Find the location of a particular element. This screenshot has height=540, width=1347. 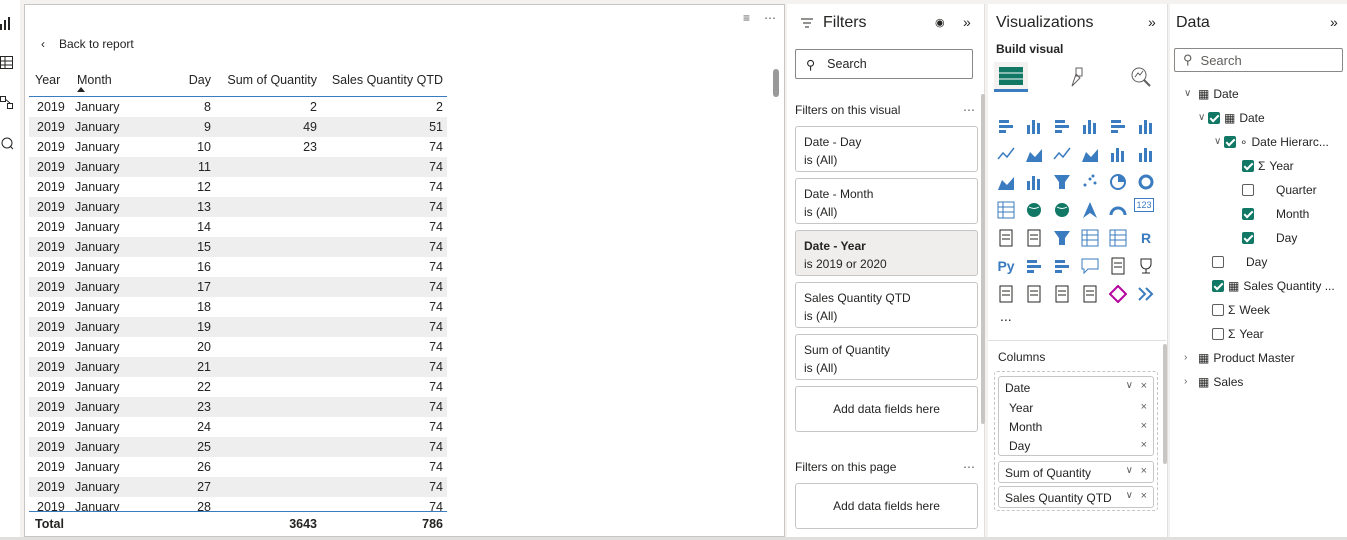

table-row: 2019 January 16 74 is located at coordinates (238, 267).